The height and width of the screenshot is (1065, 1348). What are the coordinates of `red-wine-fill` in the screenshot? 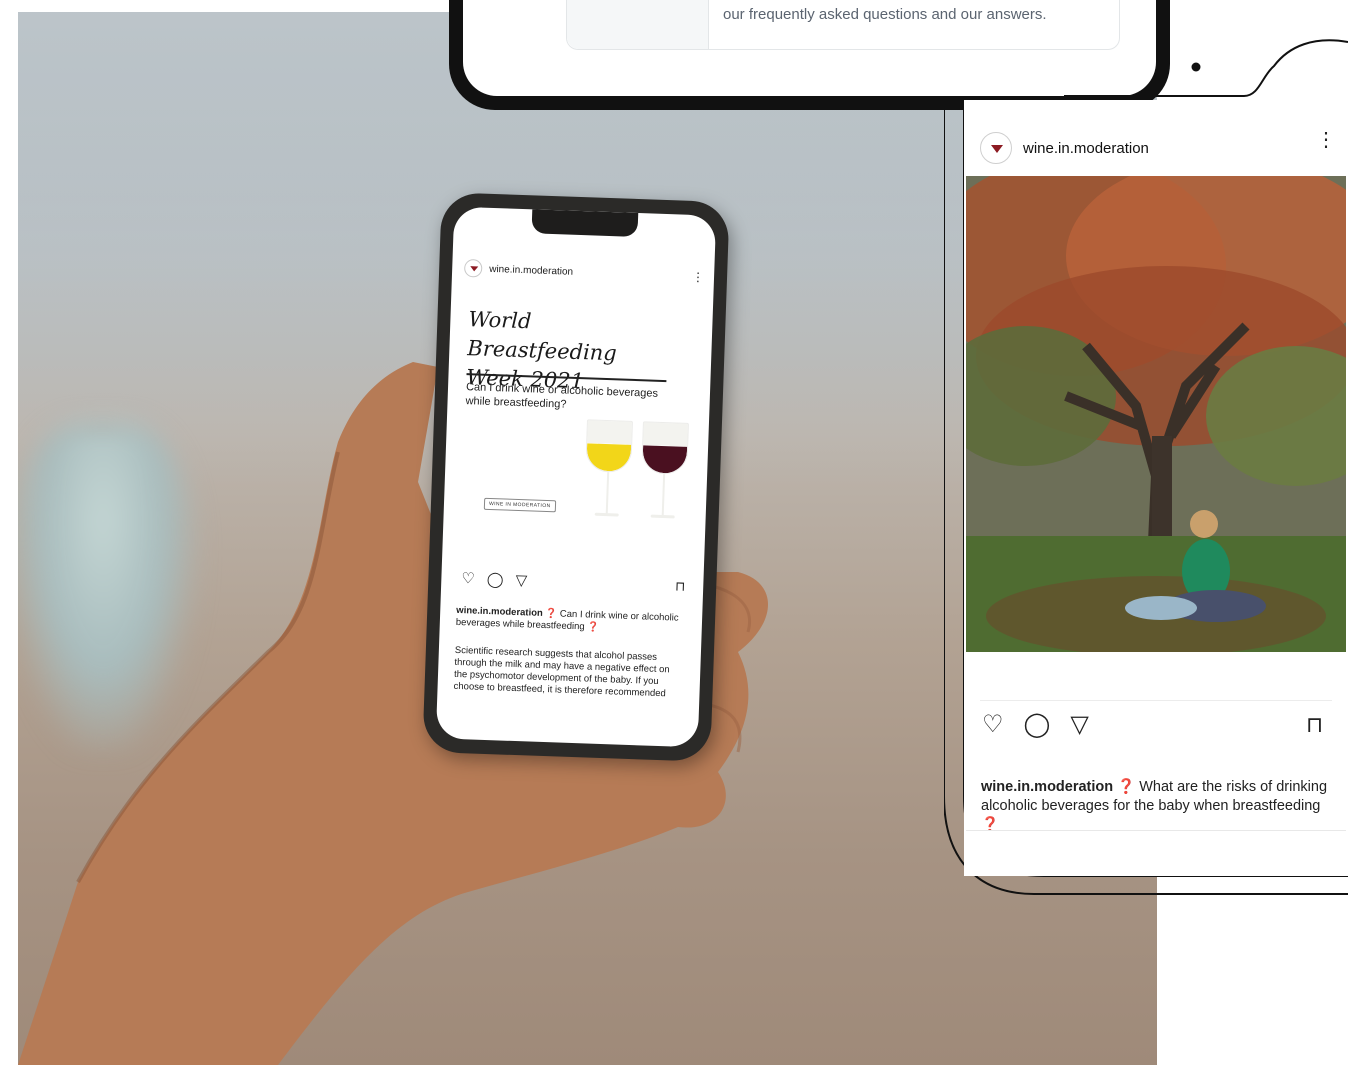 It's located at (665, 459).